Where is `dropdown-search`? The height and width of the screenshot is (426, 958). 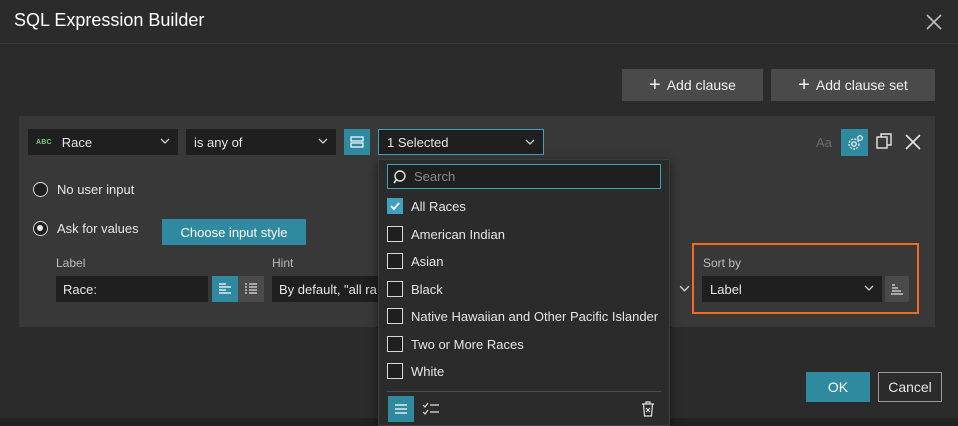 dropdown-search is located at coordinates (524, 176).